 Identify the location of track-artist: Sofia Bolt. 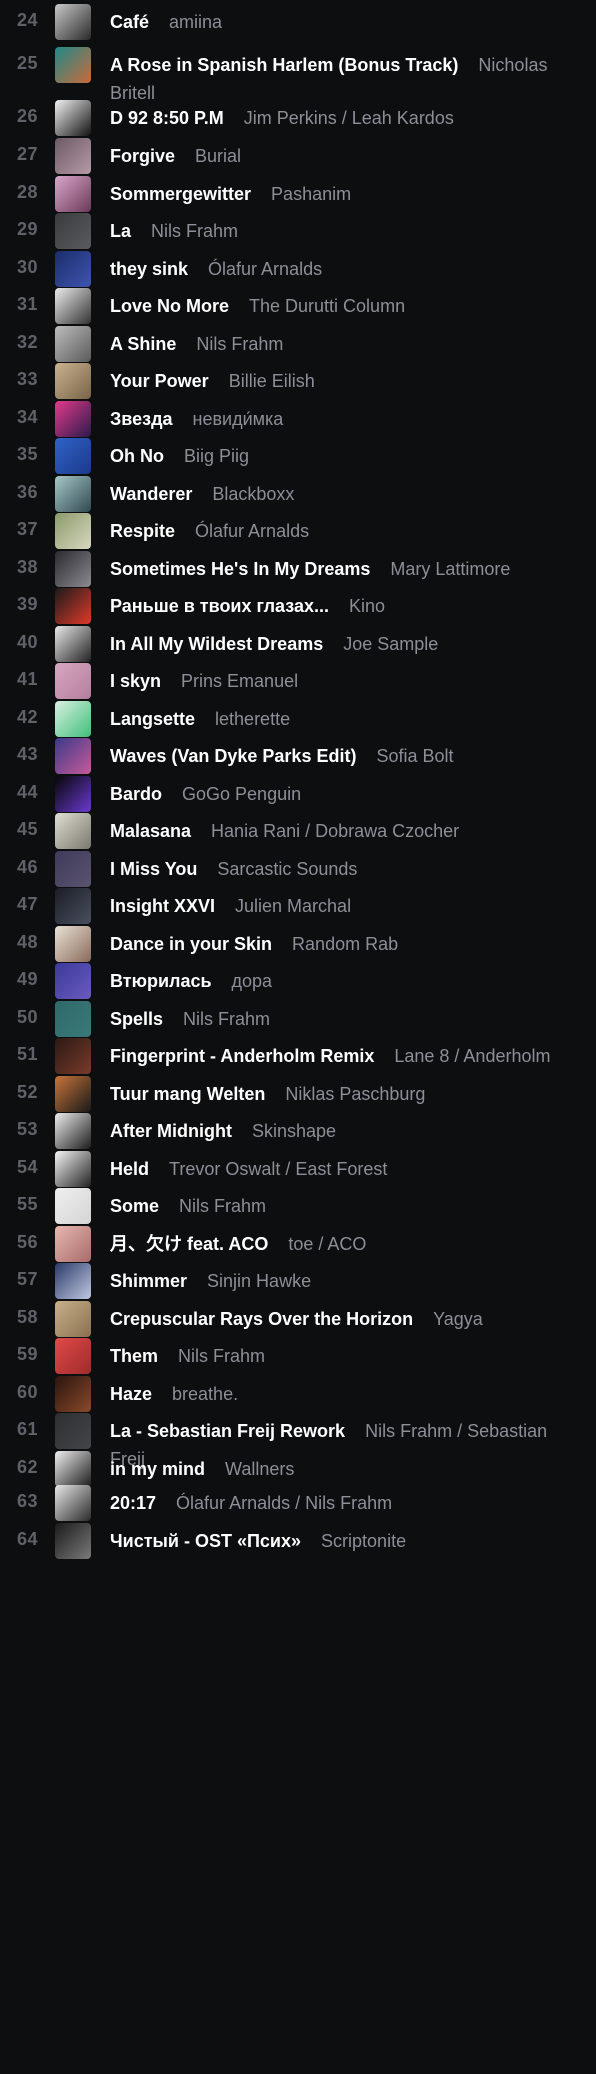
(414, 756).